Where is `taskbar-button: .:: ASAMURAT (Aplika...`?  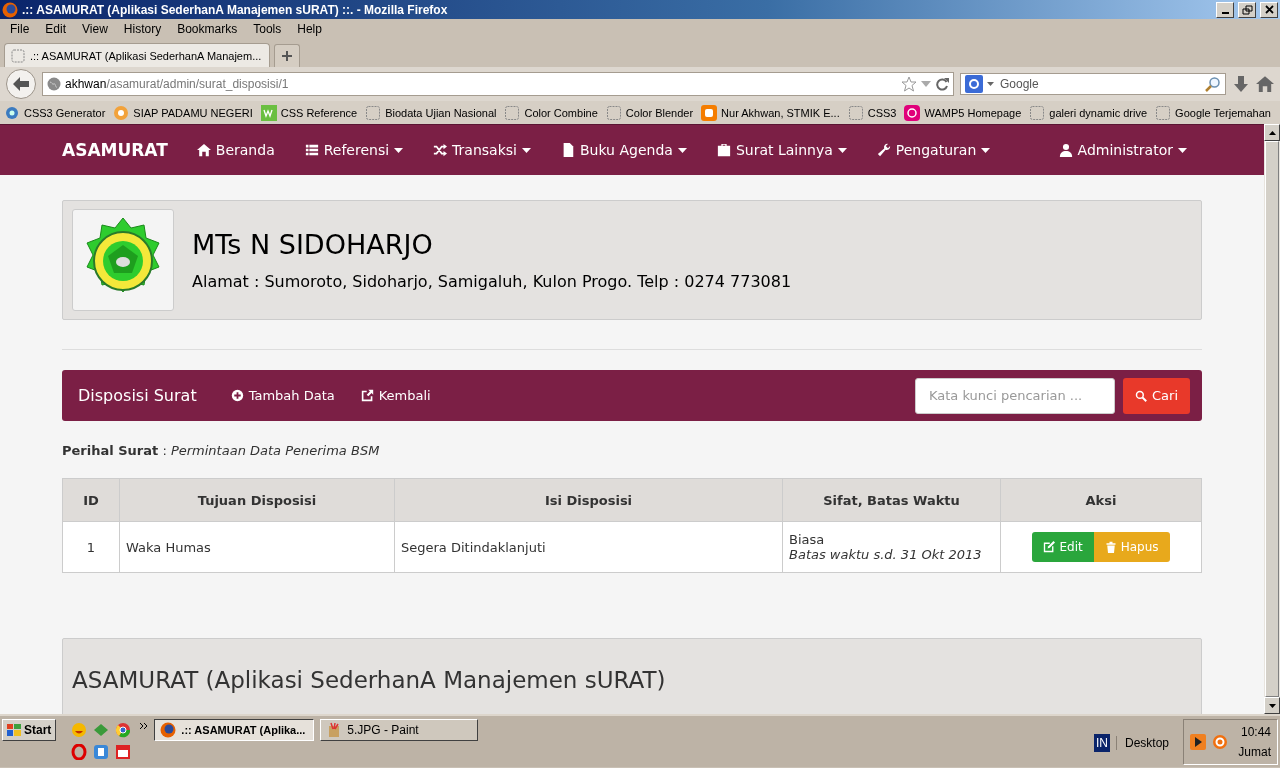 taskbar-button: .:: ASAMURAT (Aplika... is located at coordinates (234, 730).